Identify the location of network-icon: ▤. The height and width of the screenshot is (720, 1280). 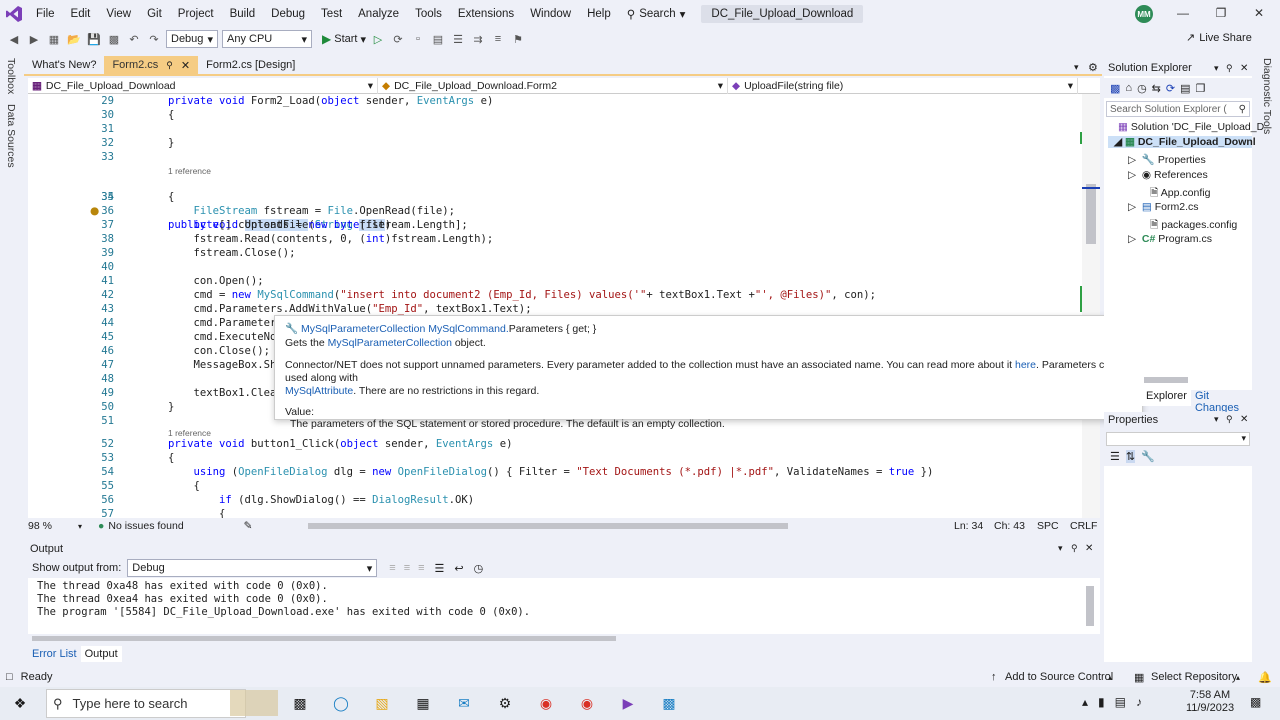
(1120, 702).